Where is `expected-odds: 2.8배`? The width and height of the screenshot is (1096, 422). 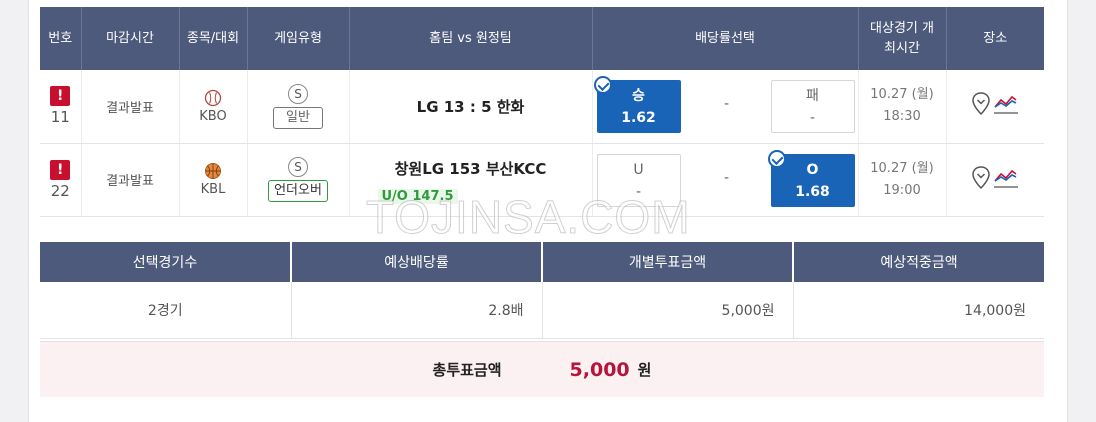
expected-odds: 2.8배 is located at coordinates (417, 310).